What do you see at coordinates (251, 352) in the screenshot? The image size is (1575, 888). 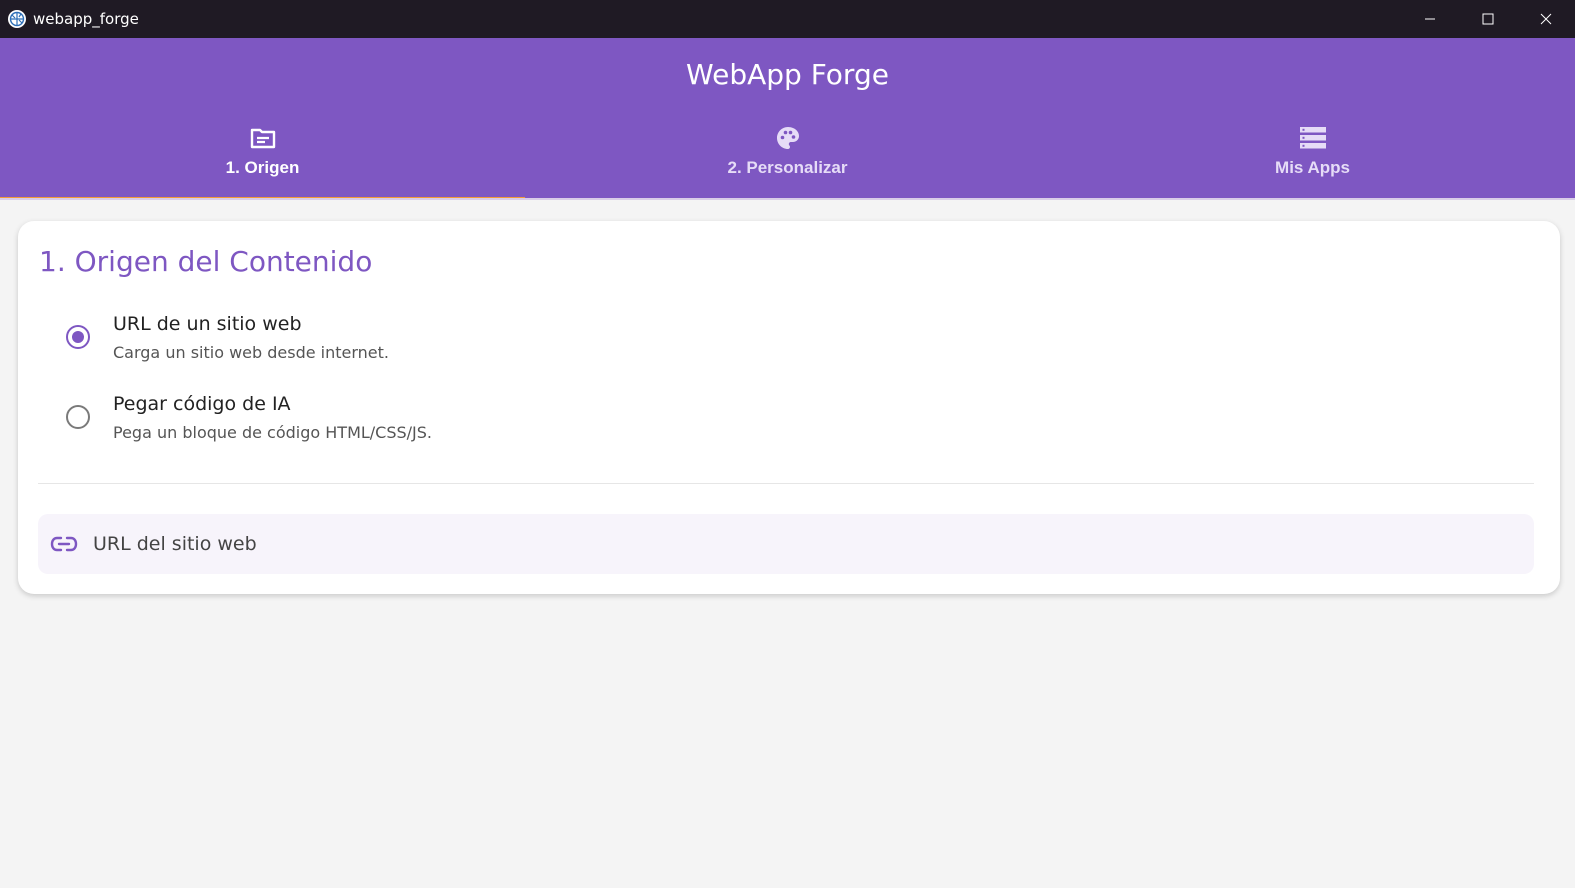 I see `option-url-subtitle: Carga un sitio web desde internet.` at bounding box center [251, 352].